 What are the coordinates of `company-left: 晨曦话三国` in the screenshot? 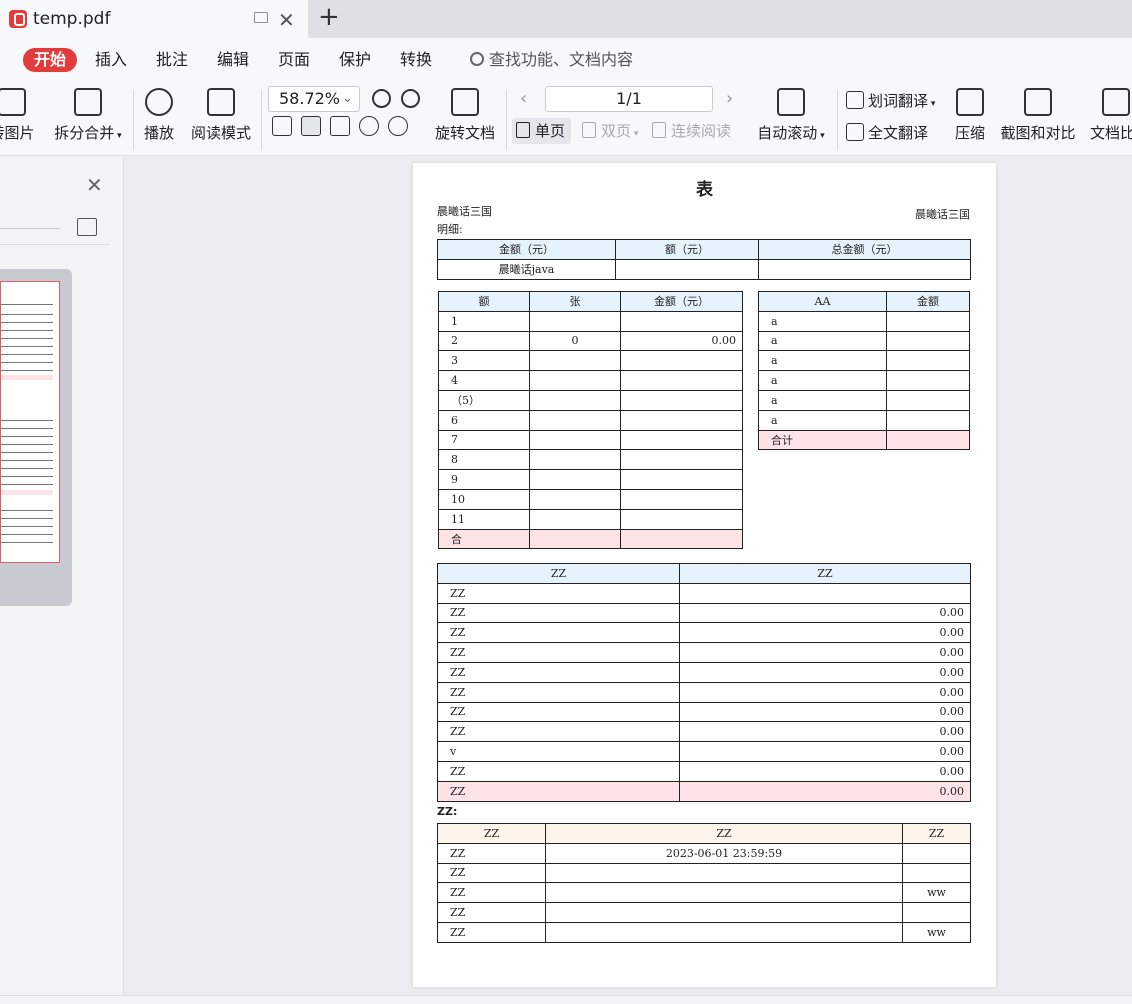 It's located at (464, 211).